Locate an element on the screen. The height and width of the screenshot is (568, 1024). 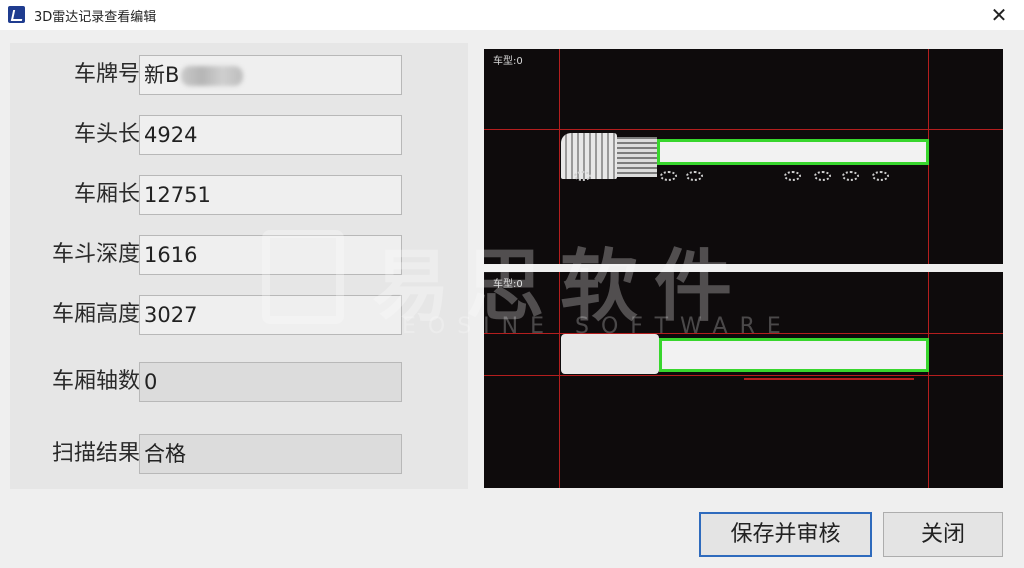
truck-cab-points is located at coordinates (637, 157).